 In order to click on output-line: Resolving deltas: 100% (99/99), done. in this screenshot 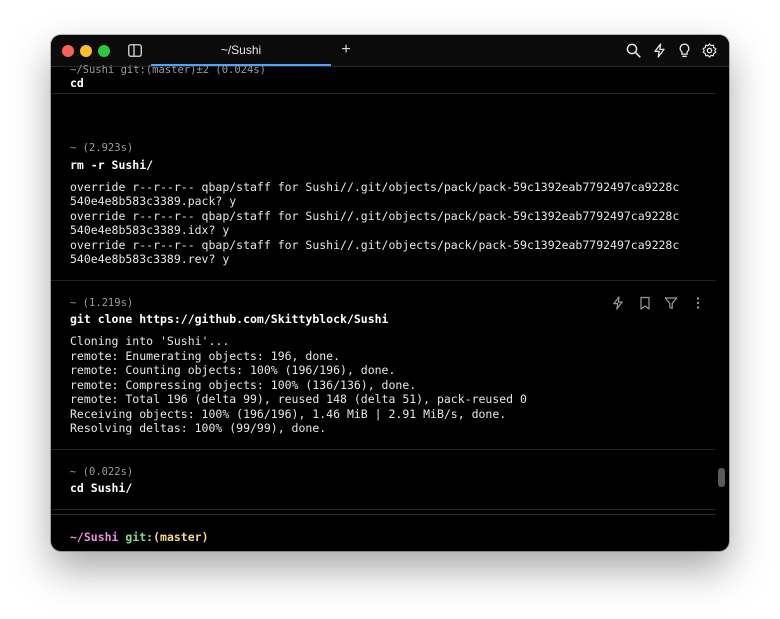, I will do `click(198, 428)`.